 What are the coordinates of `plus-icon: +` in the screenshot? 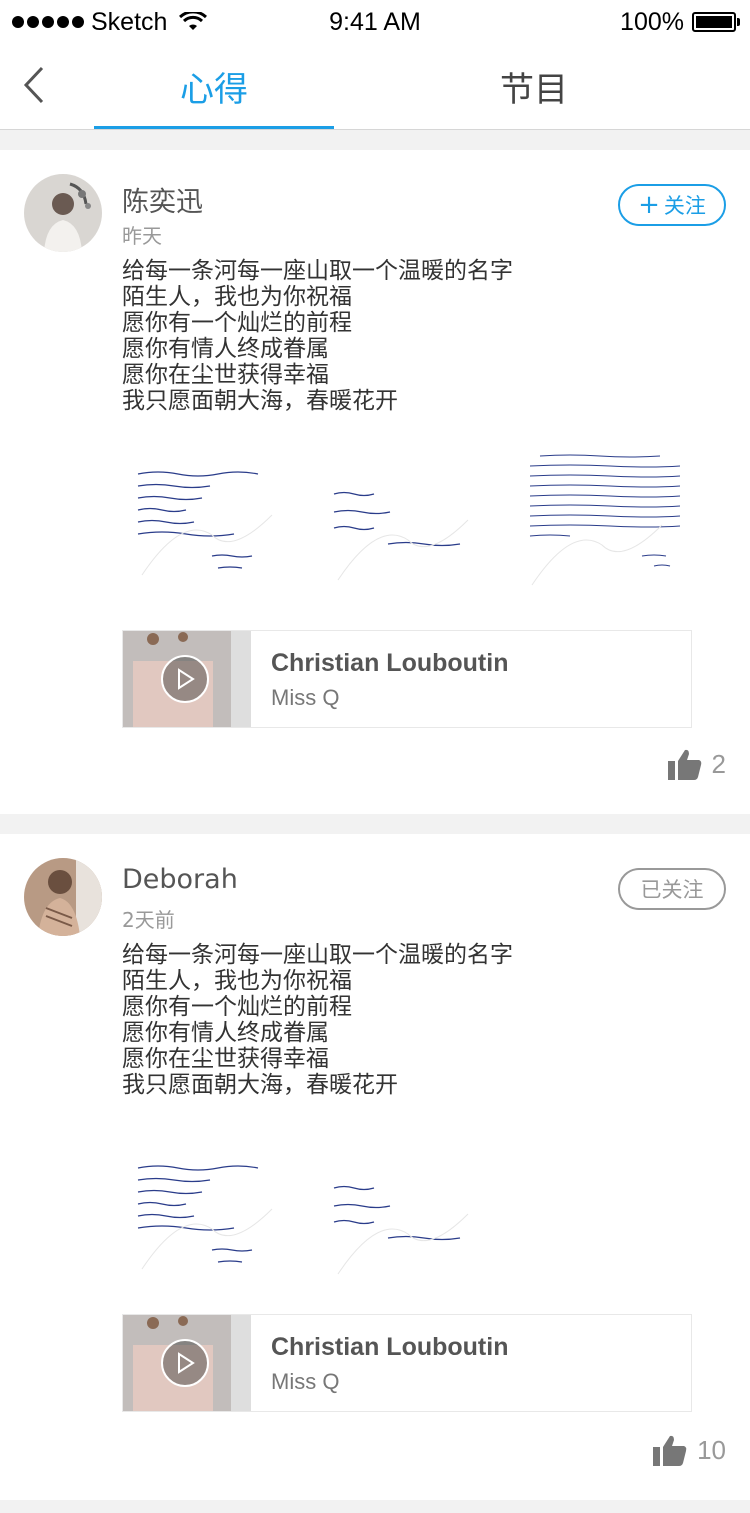 It's located at (649, 205).